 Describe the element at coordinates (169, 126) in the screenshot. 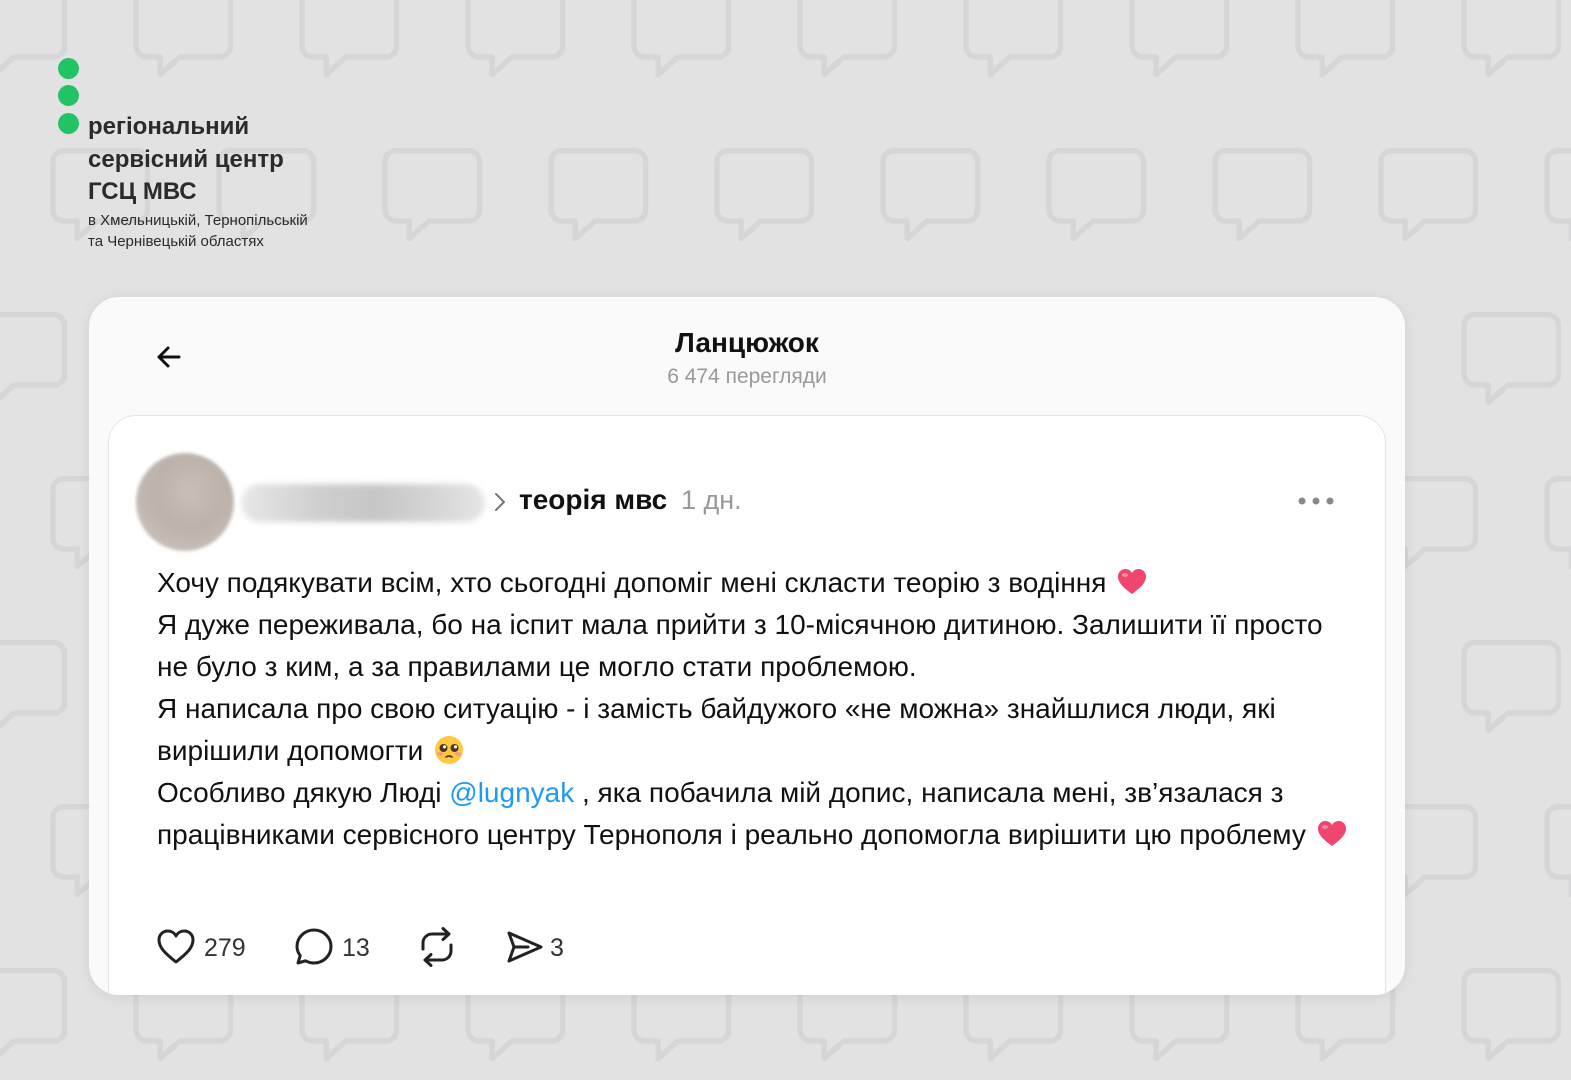

I see `logo-line-1: регіональний` at that location.